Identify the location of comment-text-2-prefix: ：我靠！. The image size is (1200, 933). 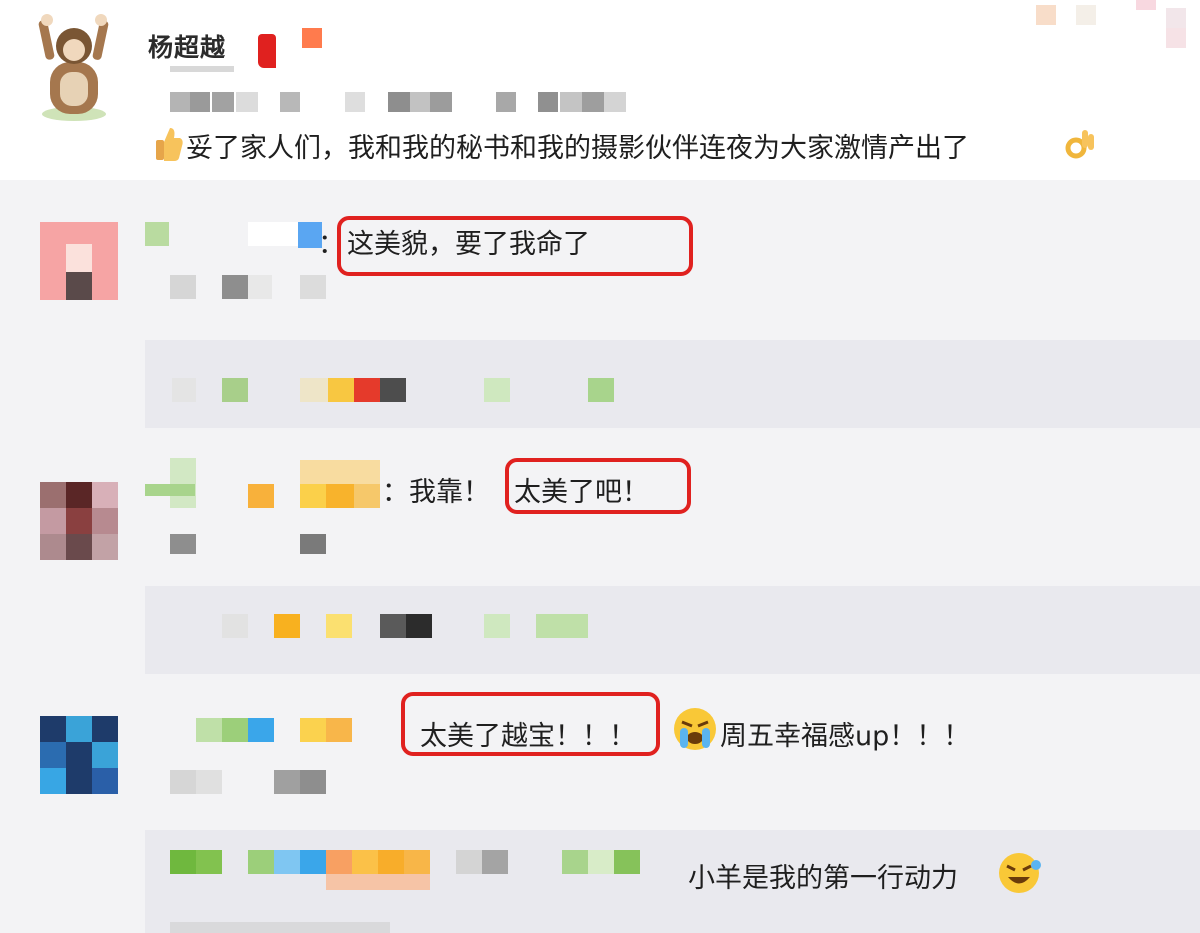
(436, 492).